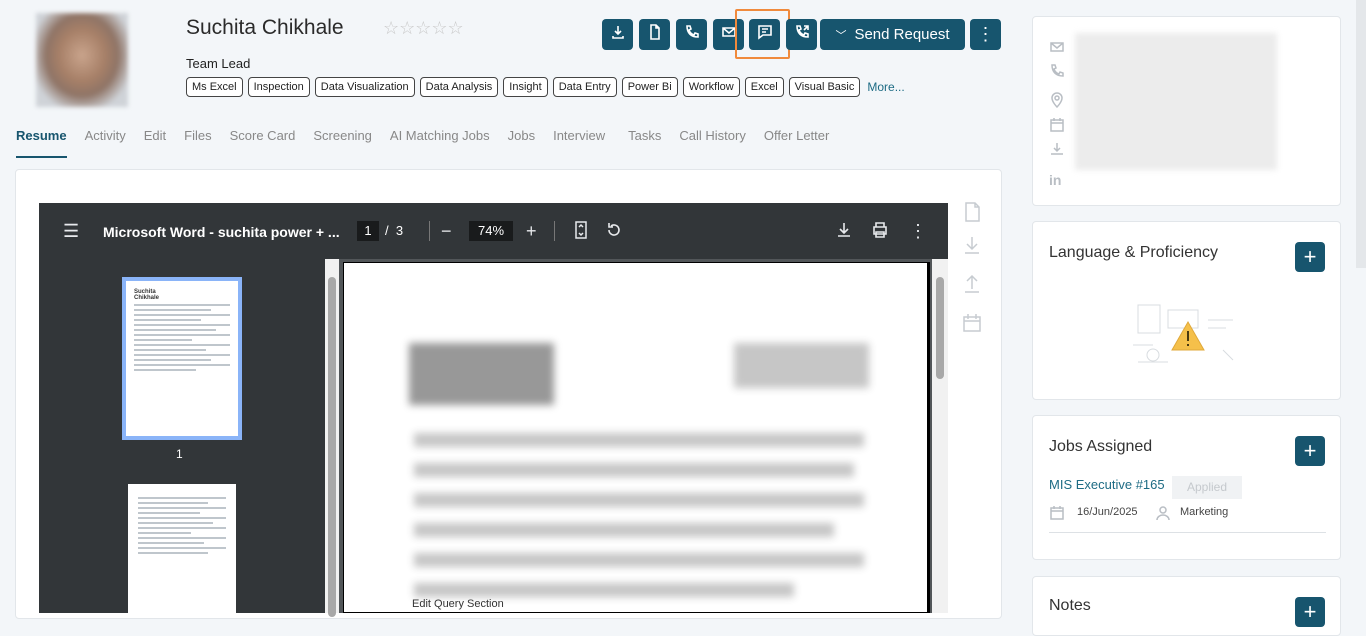  I want to click on jobs-title: Jobs Assigned, so click(1101, 446).